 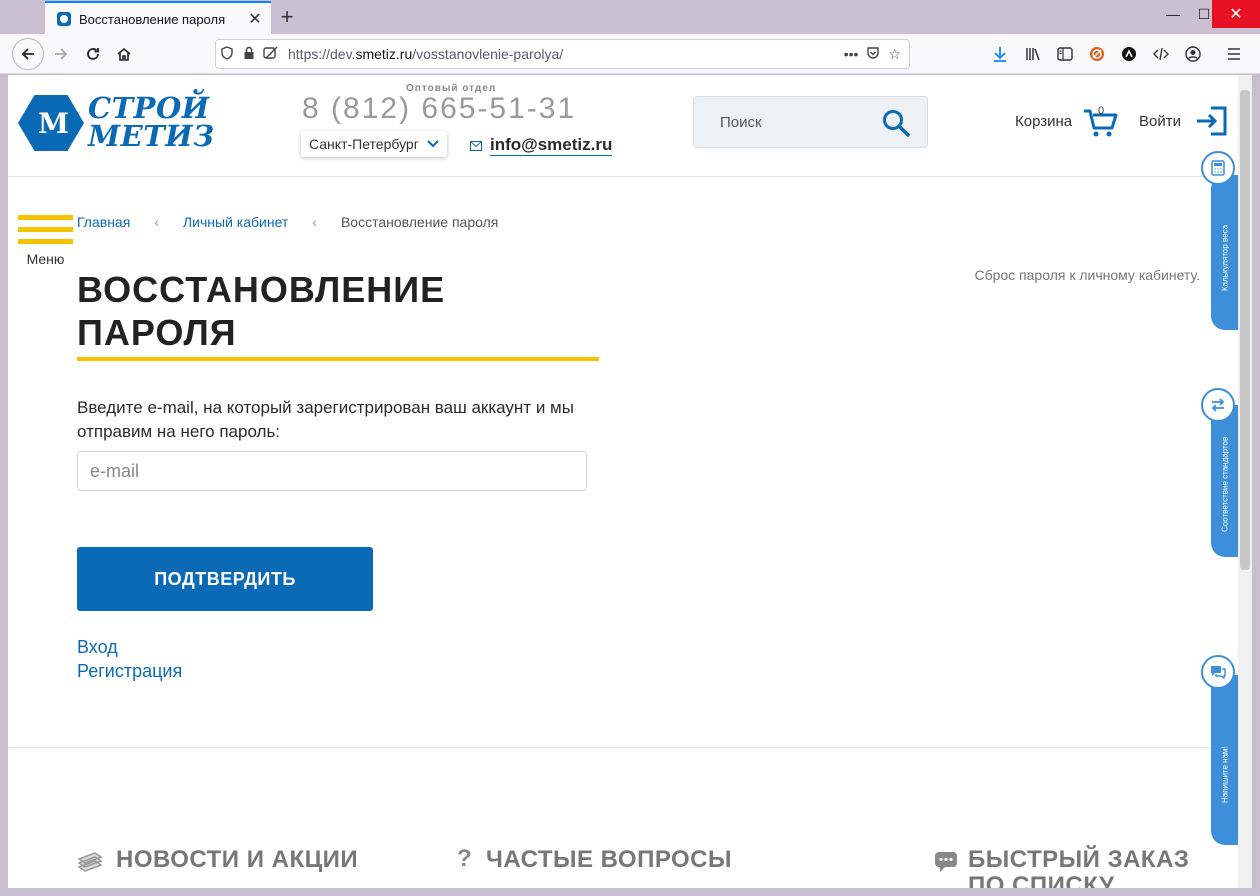 What do you see at coordinates (103, 222) in the screenshot?
I see `breadcrumb-home: Главная` at bounding box center [103, 222].